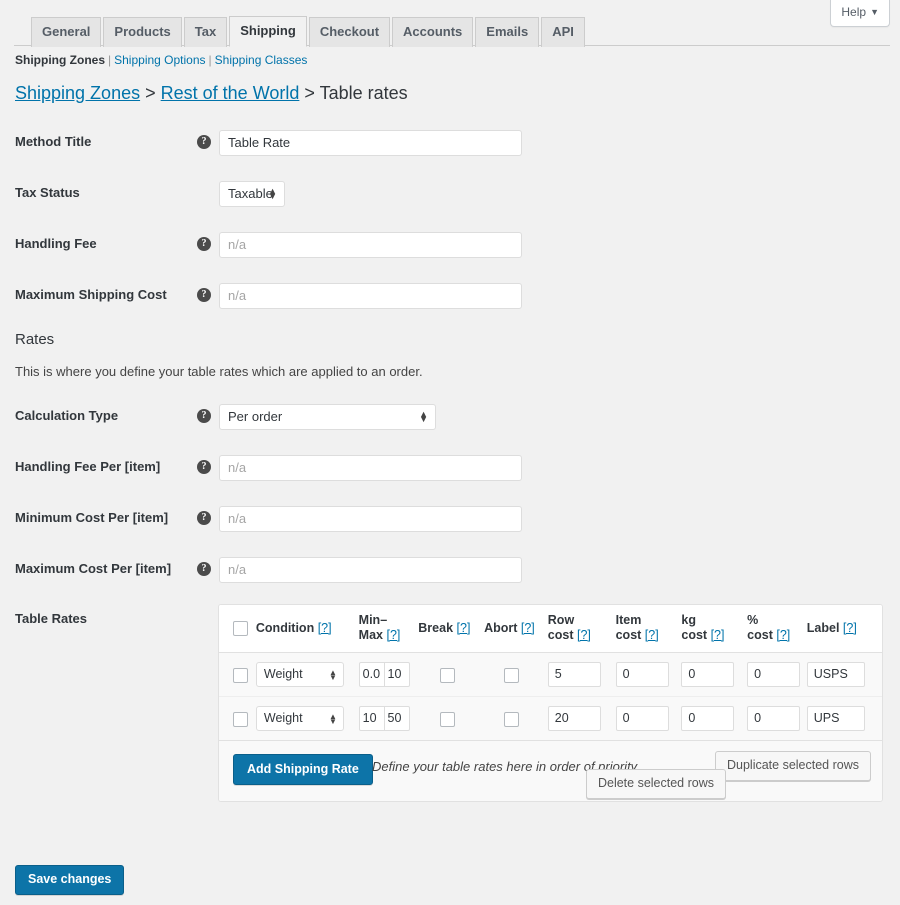 This screenshot has width=900, height=905. What do you see at coordinates (753, 620) in the screenshot?
I see `column-header-line1: %` at bounding box center [753, 620].